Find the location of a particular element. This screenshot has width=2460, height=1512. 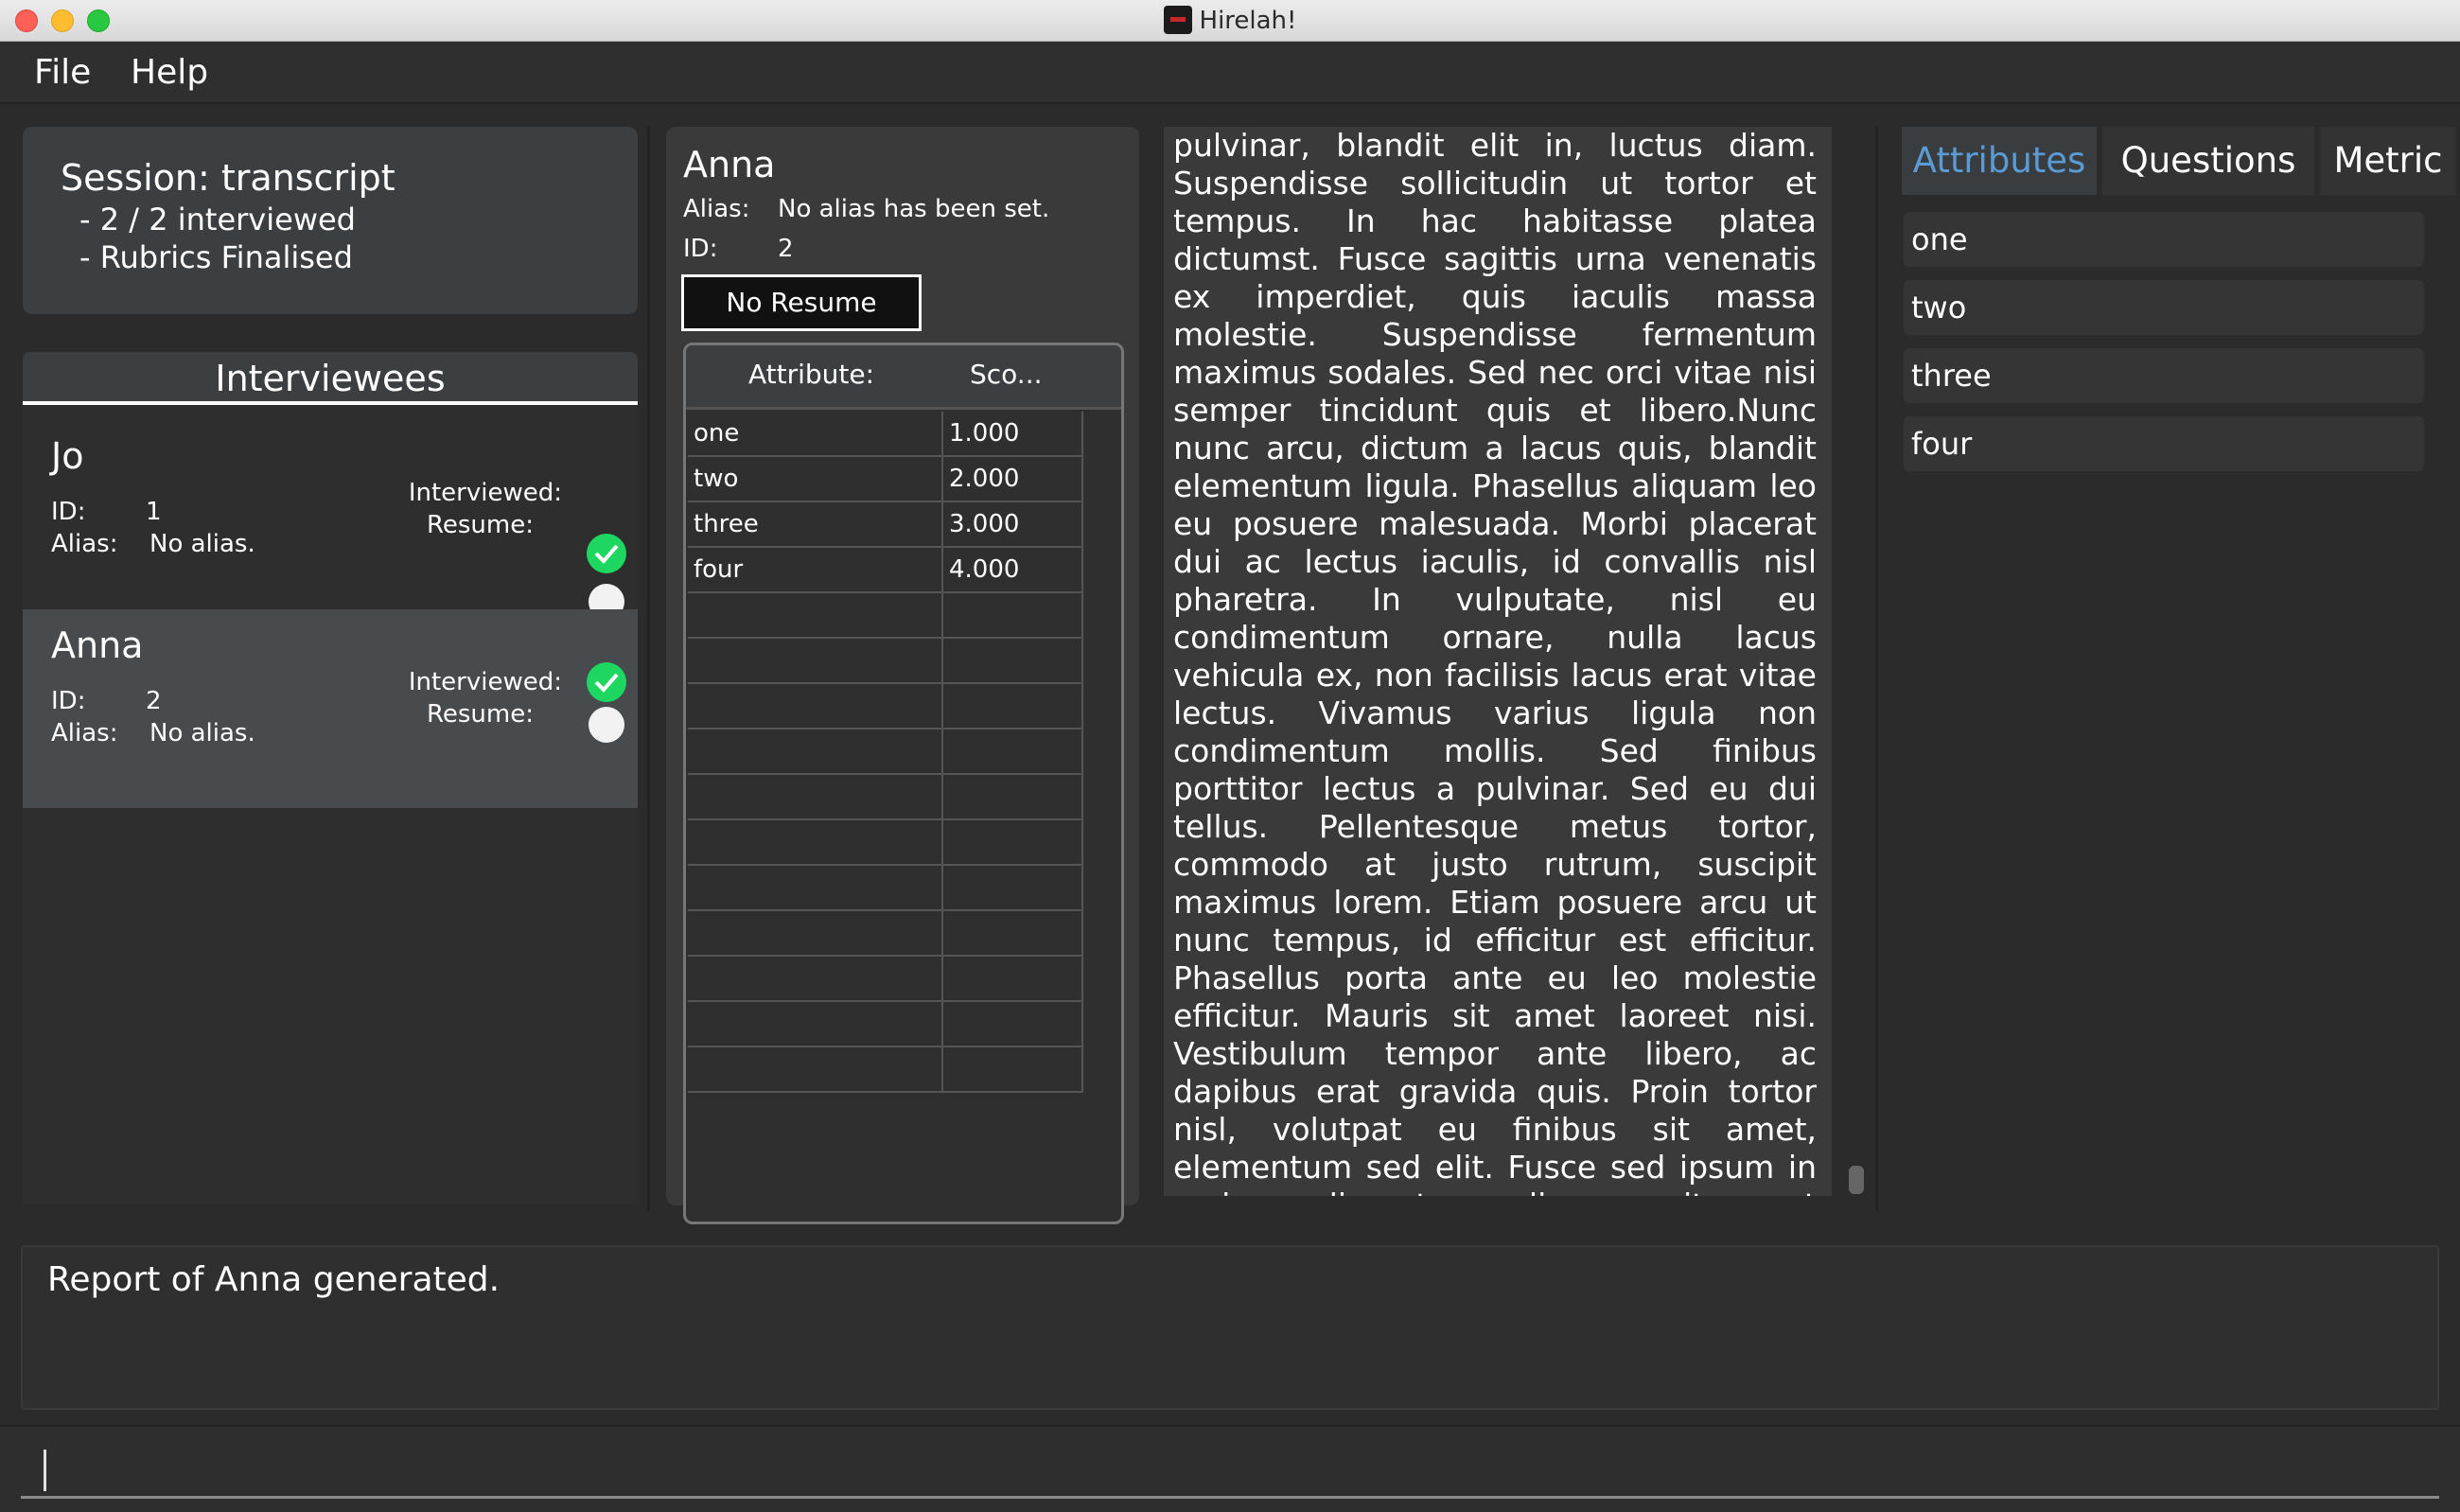

text-caret is located at coordinates (45, 1471).